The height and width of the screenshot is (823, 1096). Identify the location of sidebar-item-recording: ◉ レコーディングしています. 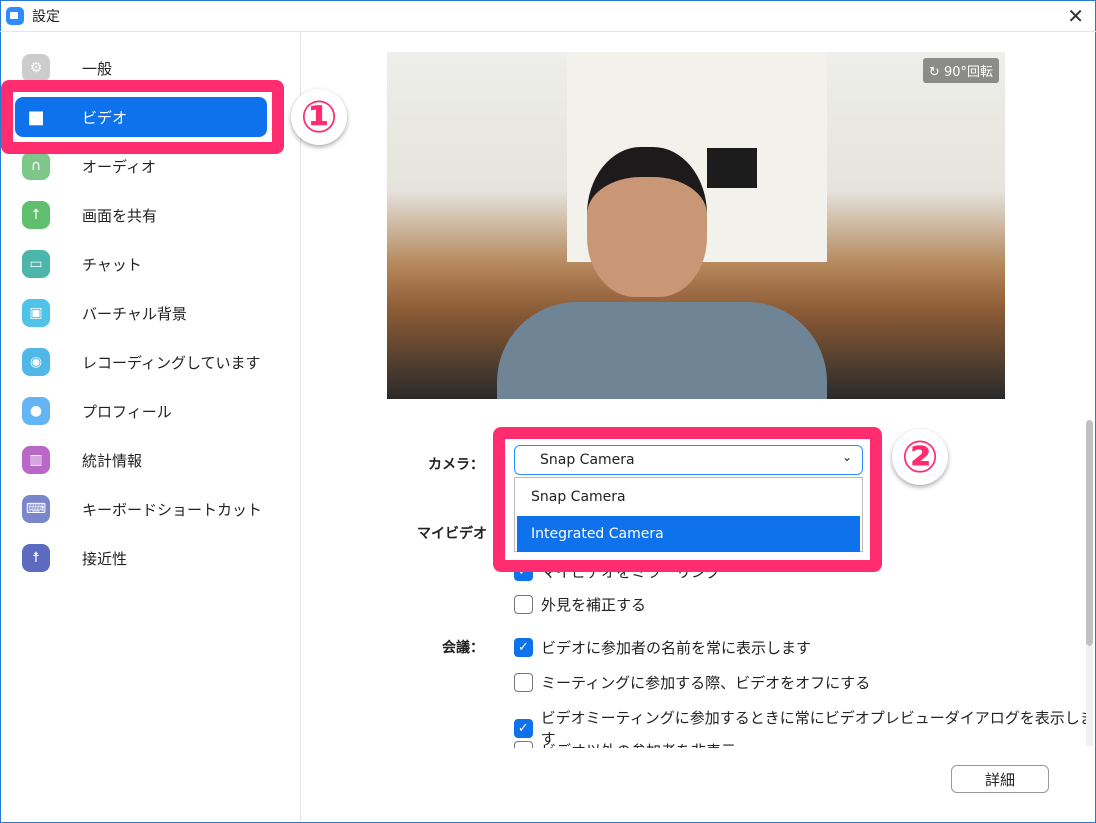
(141, 362).